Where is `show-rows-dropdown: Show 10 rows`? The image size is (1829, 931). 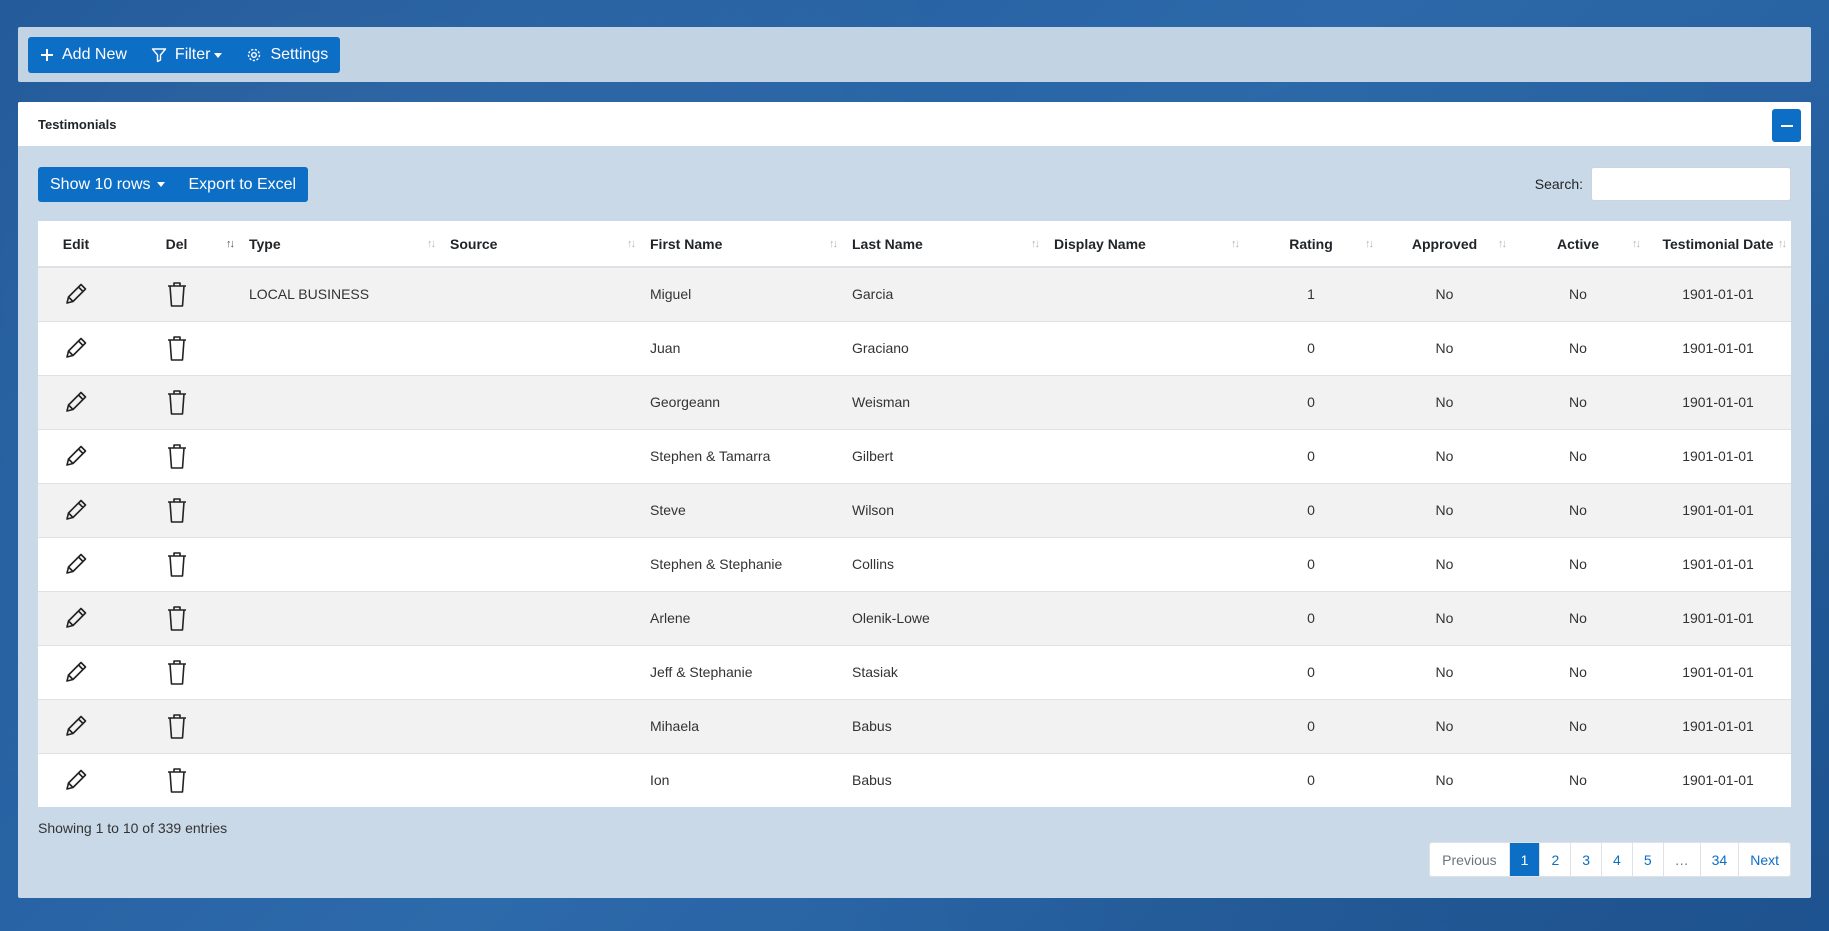
show-rows-dropdown: Show 10 rows is located at coordinates (107, 184).